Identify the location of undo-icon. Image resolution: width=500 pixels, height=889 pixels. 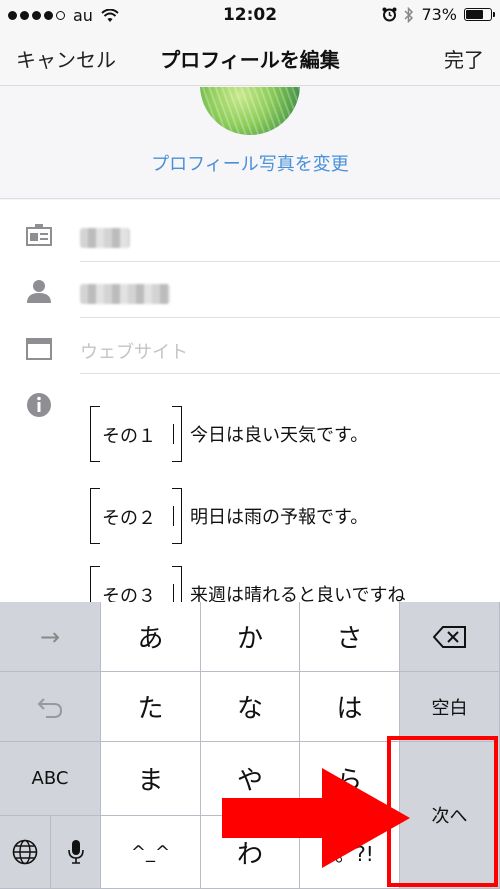
(50, 707).